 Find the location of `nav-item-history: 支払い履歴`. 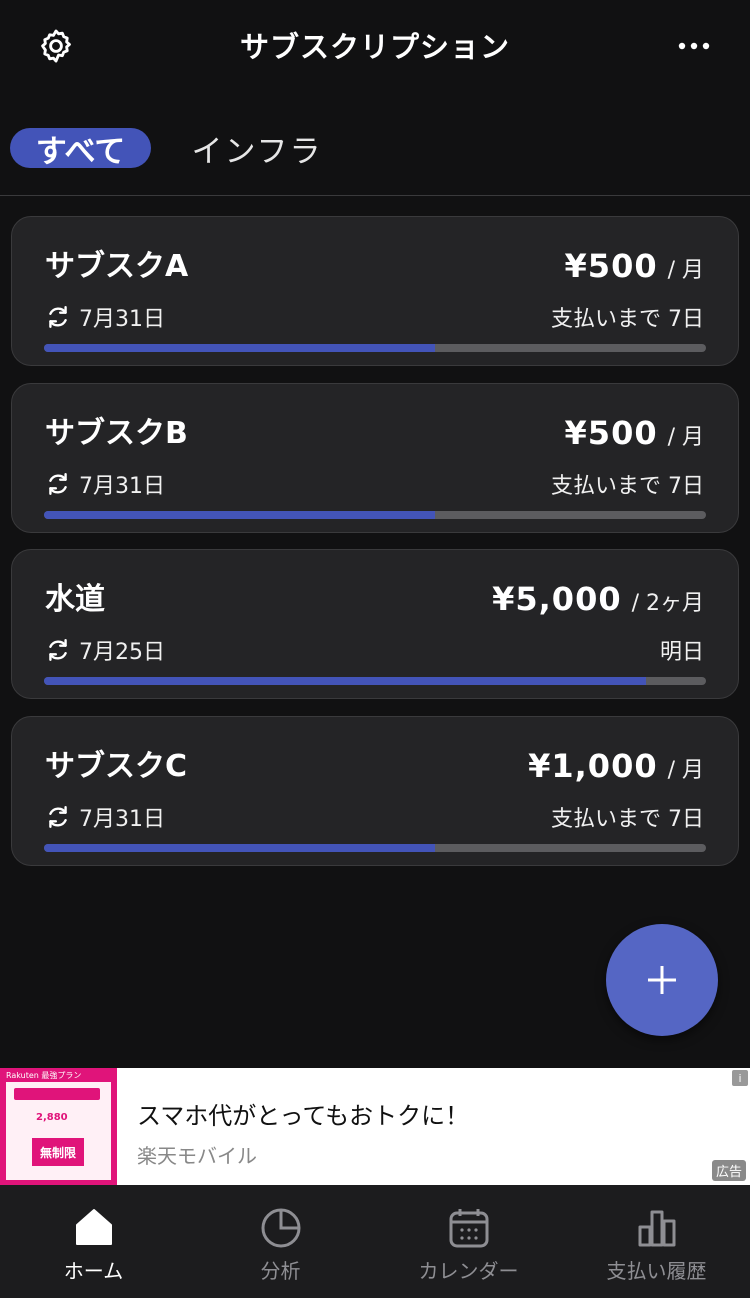

nav-item-history: 支払い履歴 is located at coordinates (656, 1241).